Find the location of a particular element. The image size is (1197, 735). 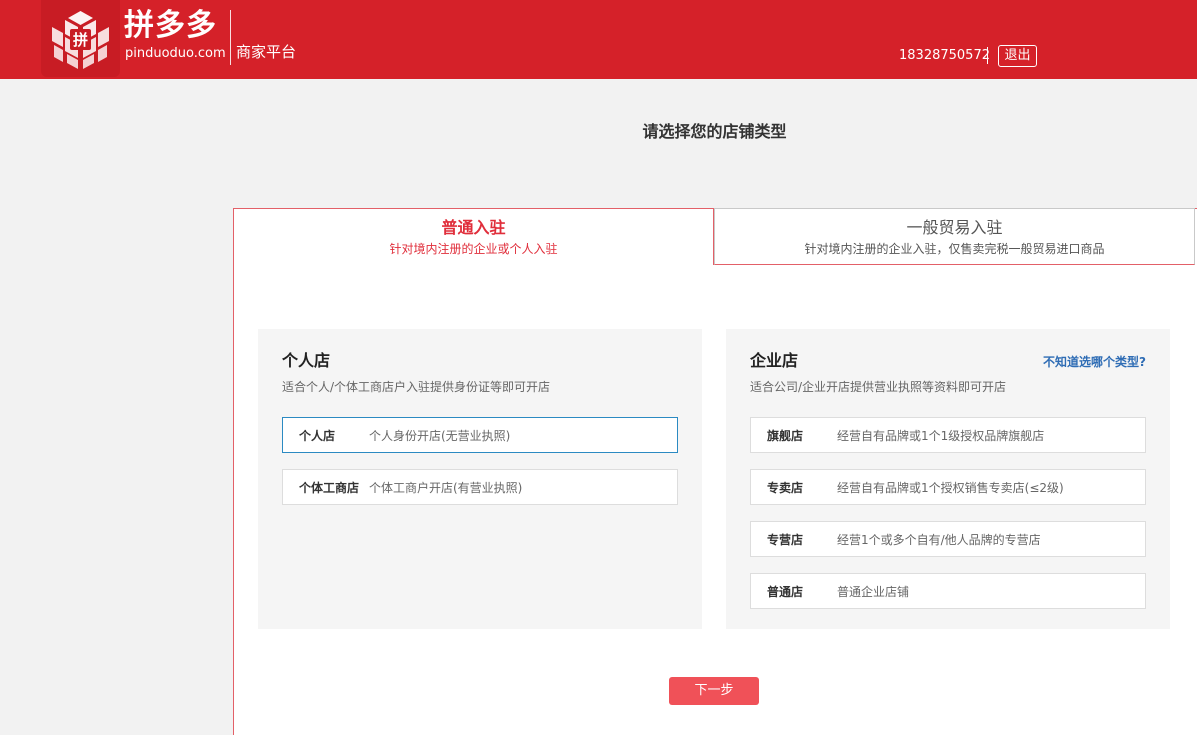

brand-name-cn: 拼多多 is located at coordinates (170, 25).